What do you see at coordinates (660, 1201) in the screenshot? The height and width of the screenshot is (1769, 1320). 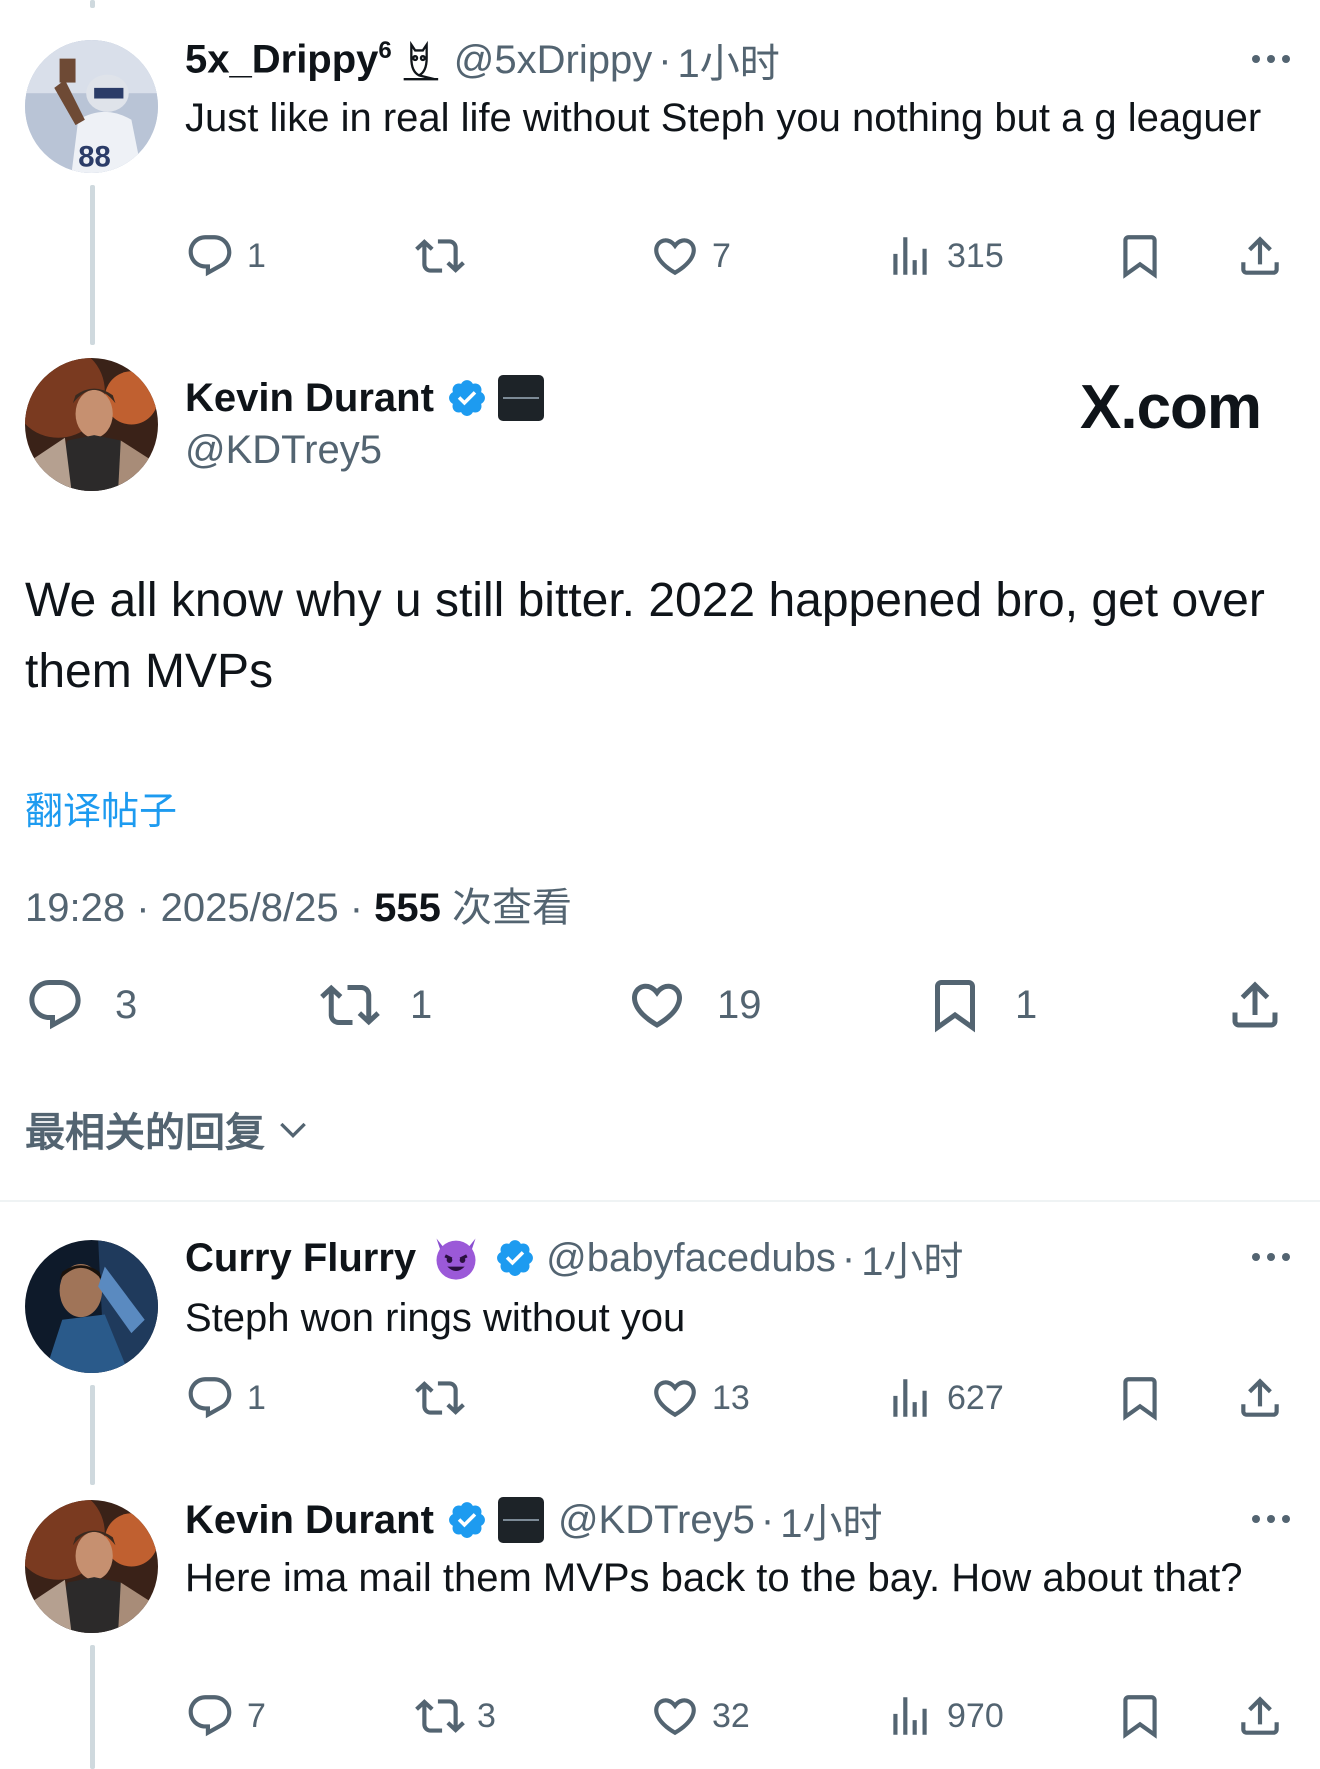 I see `section-divider` at bounding box center [660, 1201].